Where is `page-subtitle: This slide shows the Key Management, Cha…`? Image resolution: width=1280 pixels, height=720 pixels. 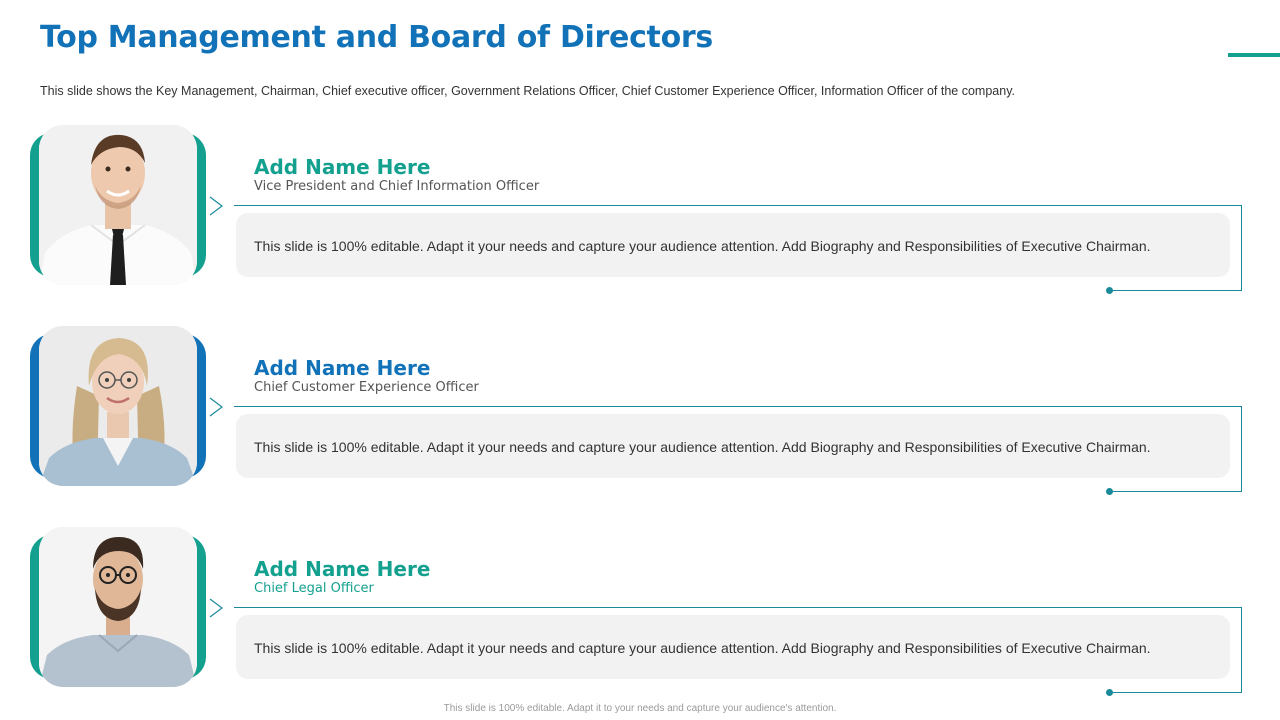 page-subtitle: This slide shows the Key Management, Cha… is located at coordinates (527, 91).